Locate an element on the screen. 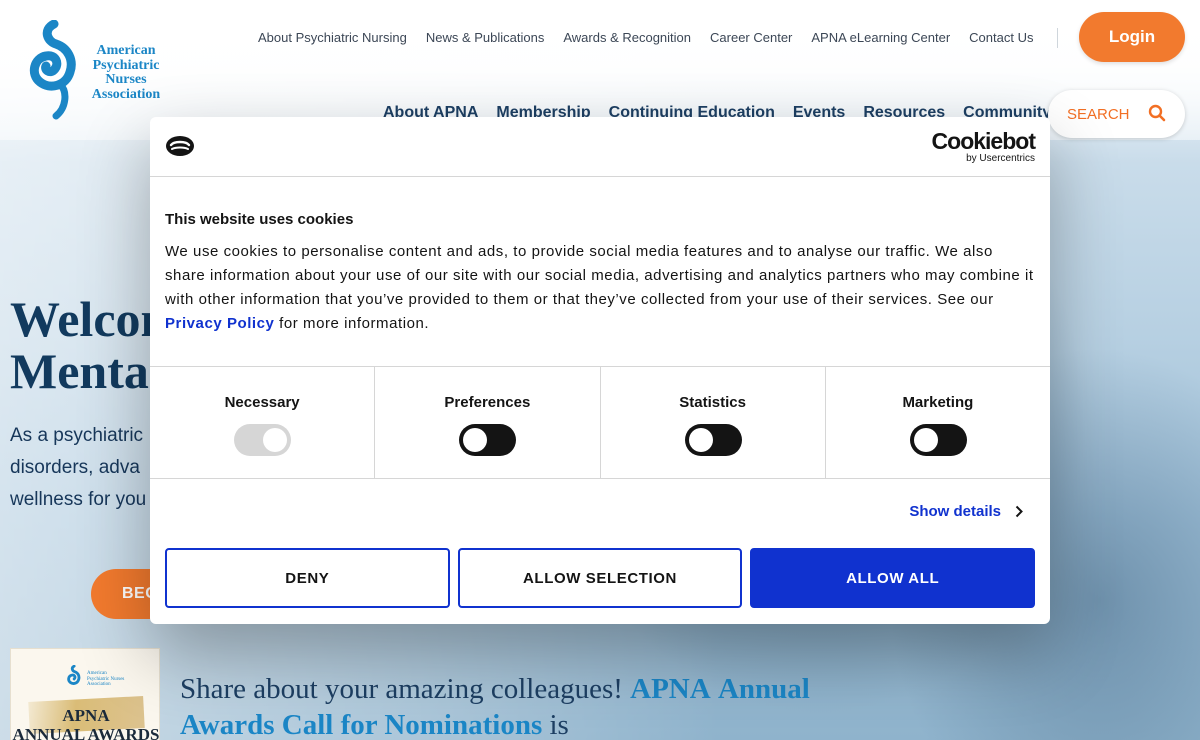 Image resolution: width=1200 pixels, height=740 pixels. marketing-toggle is located at coordinates (938, 440).